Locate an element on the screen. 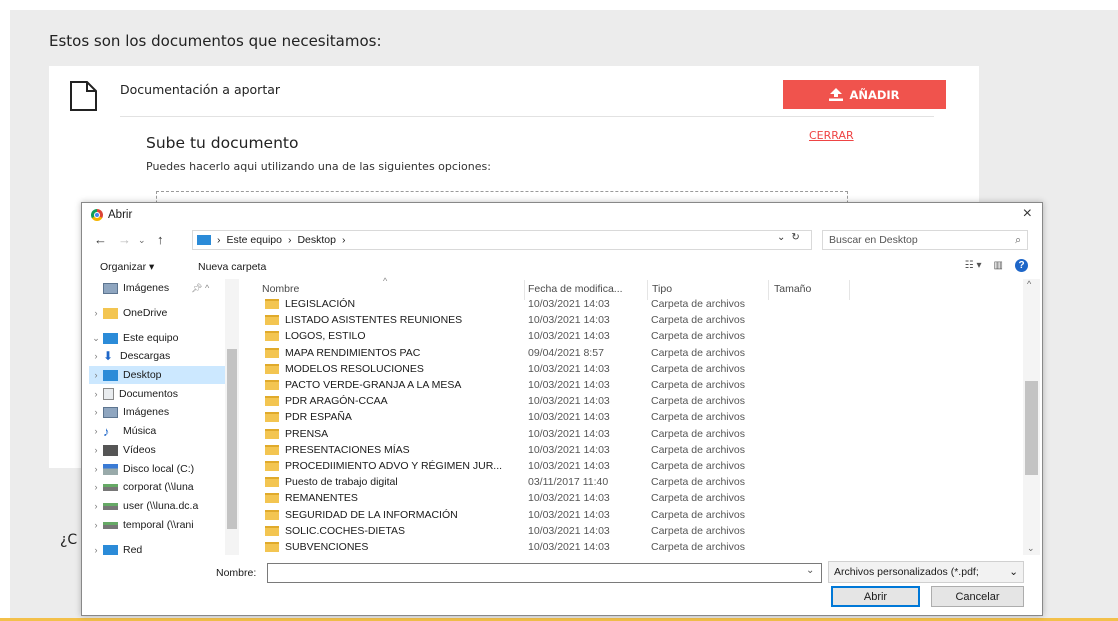 Image resolution: width=1118 pixels, height=621 pixels. refresh-icon: ↻ is located at coordinates (795, 237).